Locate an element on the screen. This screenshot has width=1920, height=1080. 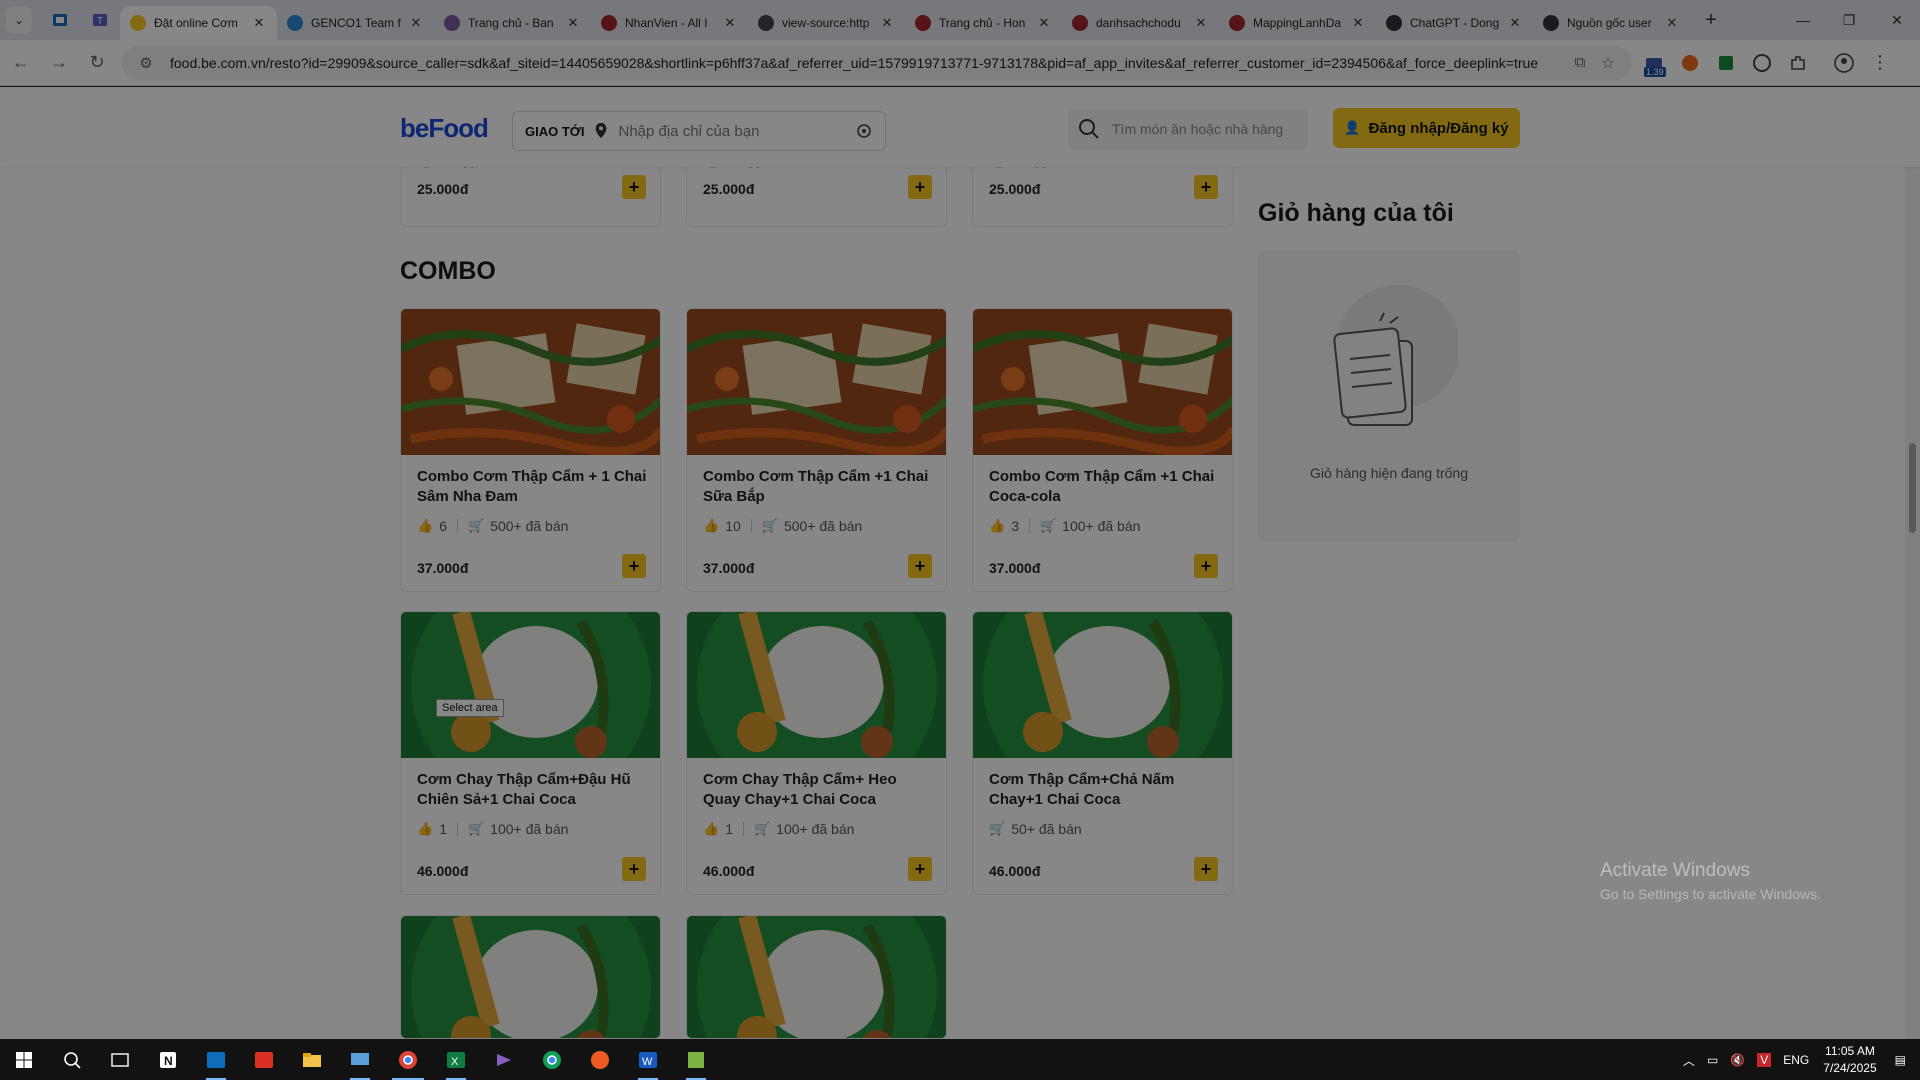
page-scrollbar is located at coordinates (1912, 563).